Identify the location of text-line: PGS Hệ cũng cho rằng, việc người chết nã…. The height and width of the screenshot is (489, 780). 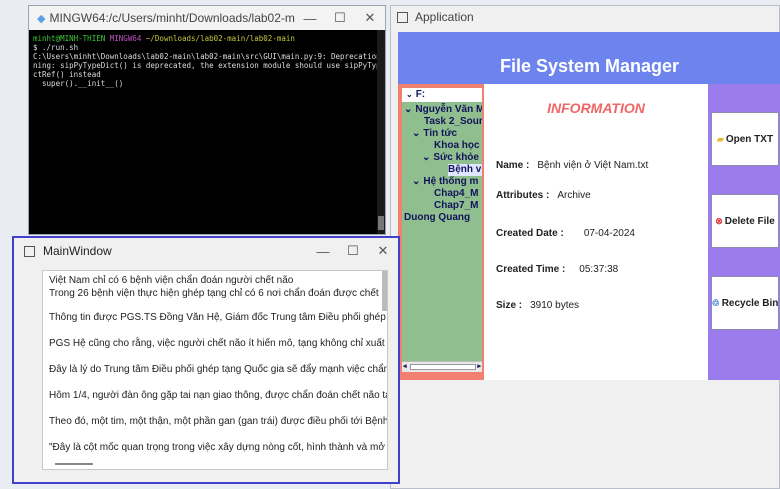
(218, 343).